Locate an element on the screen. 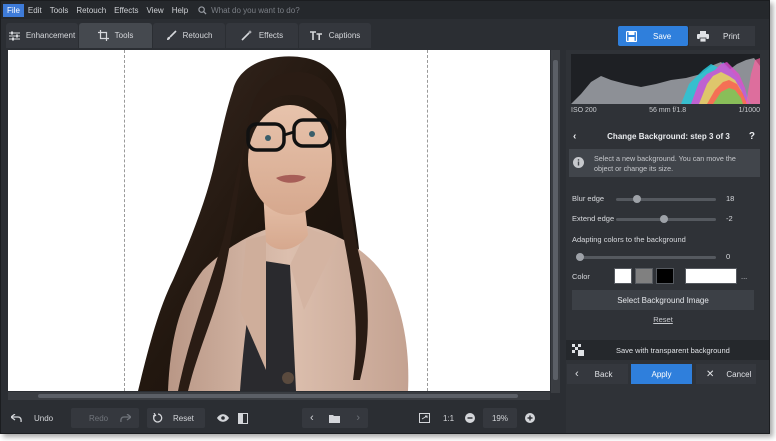 The width and height of the screenshot is (776, 441). blur-edge-label: Blur edge is located at coordinates (588, 198).